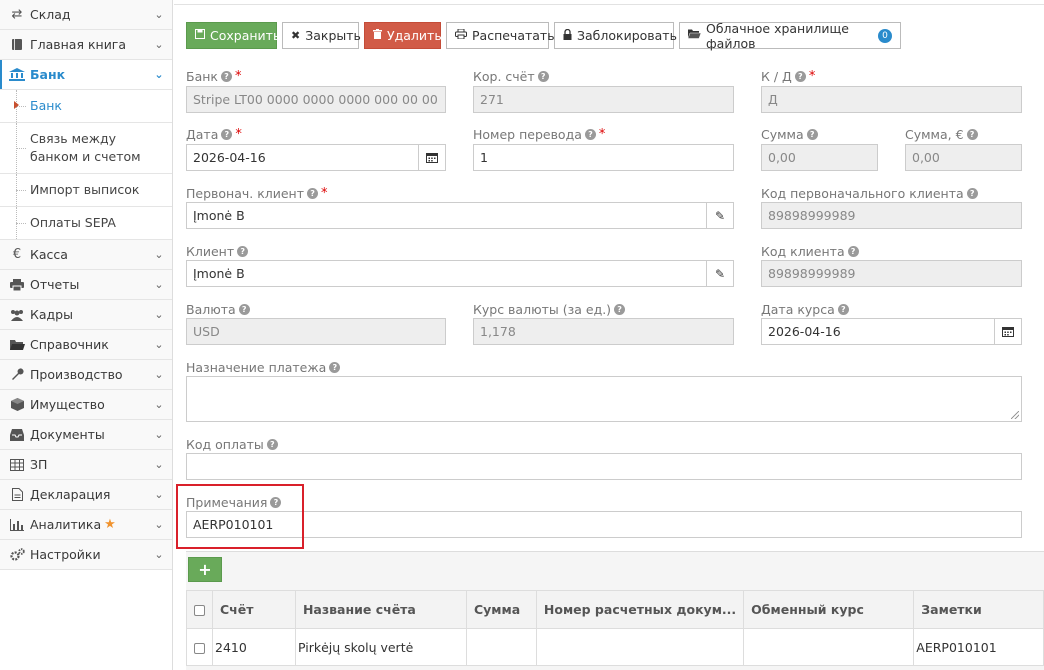  Describe the element at coordinates (86, 465) in the screenshot. I see `sidebar-item-salary: ЗП ⌄` at that location.